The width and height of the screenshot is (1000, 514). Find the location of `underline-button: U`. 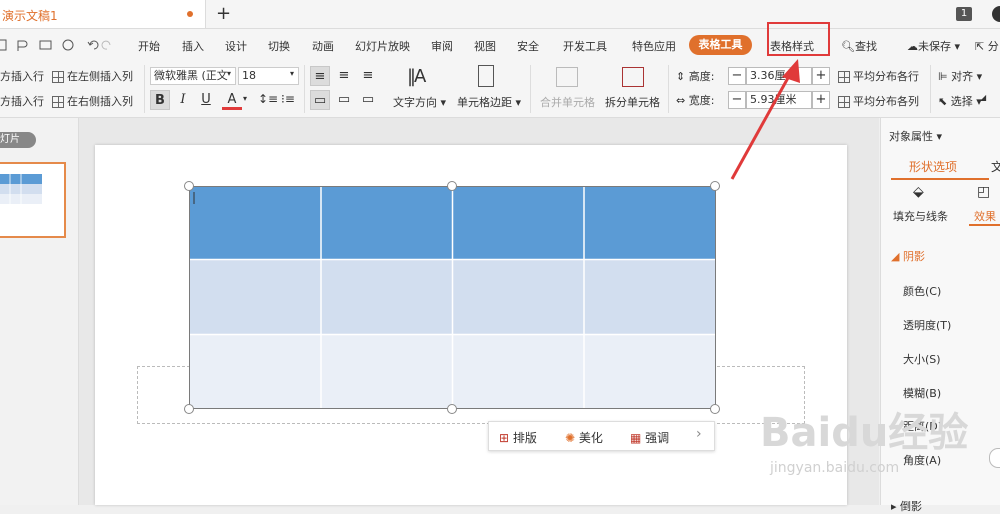

underline-button: U is located at coordinates (206, 100).